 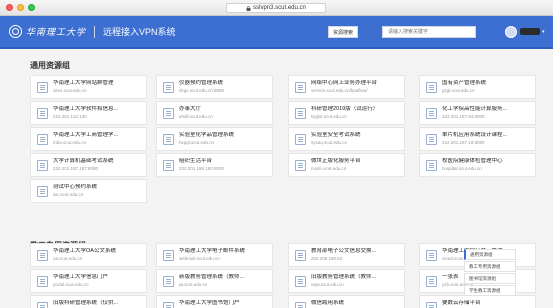 What do you see at coordinates (336, 139) in the screenshot?
I see `resource-card-text: 实验室安全考试系统 sysaq.scut.edu.cn` at bounding box center [336, 139].